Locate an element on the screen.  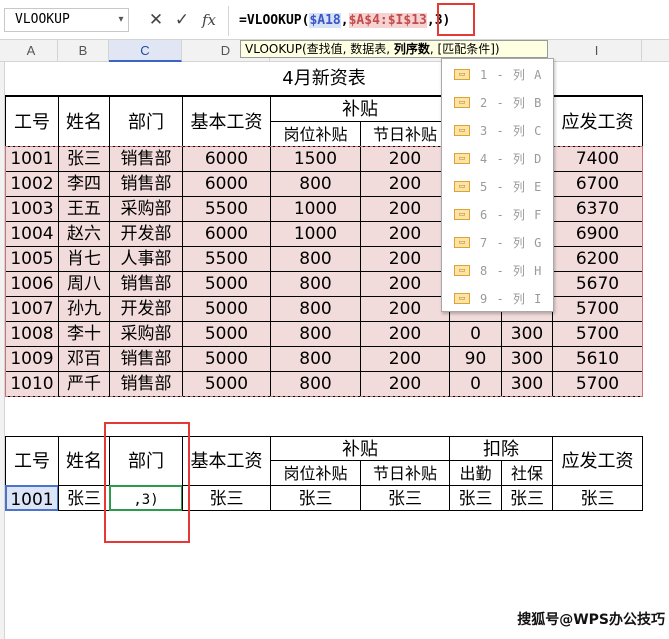
cancel-icon: ✕ is located at coordinates (156, 20).